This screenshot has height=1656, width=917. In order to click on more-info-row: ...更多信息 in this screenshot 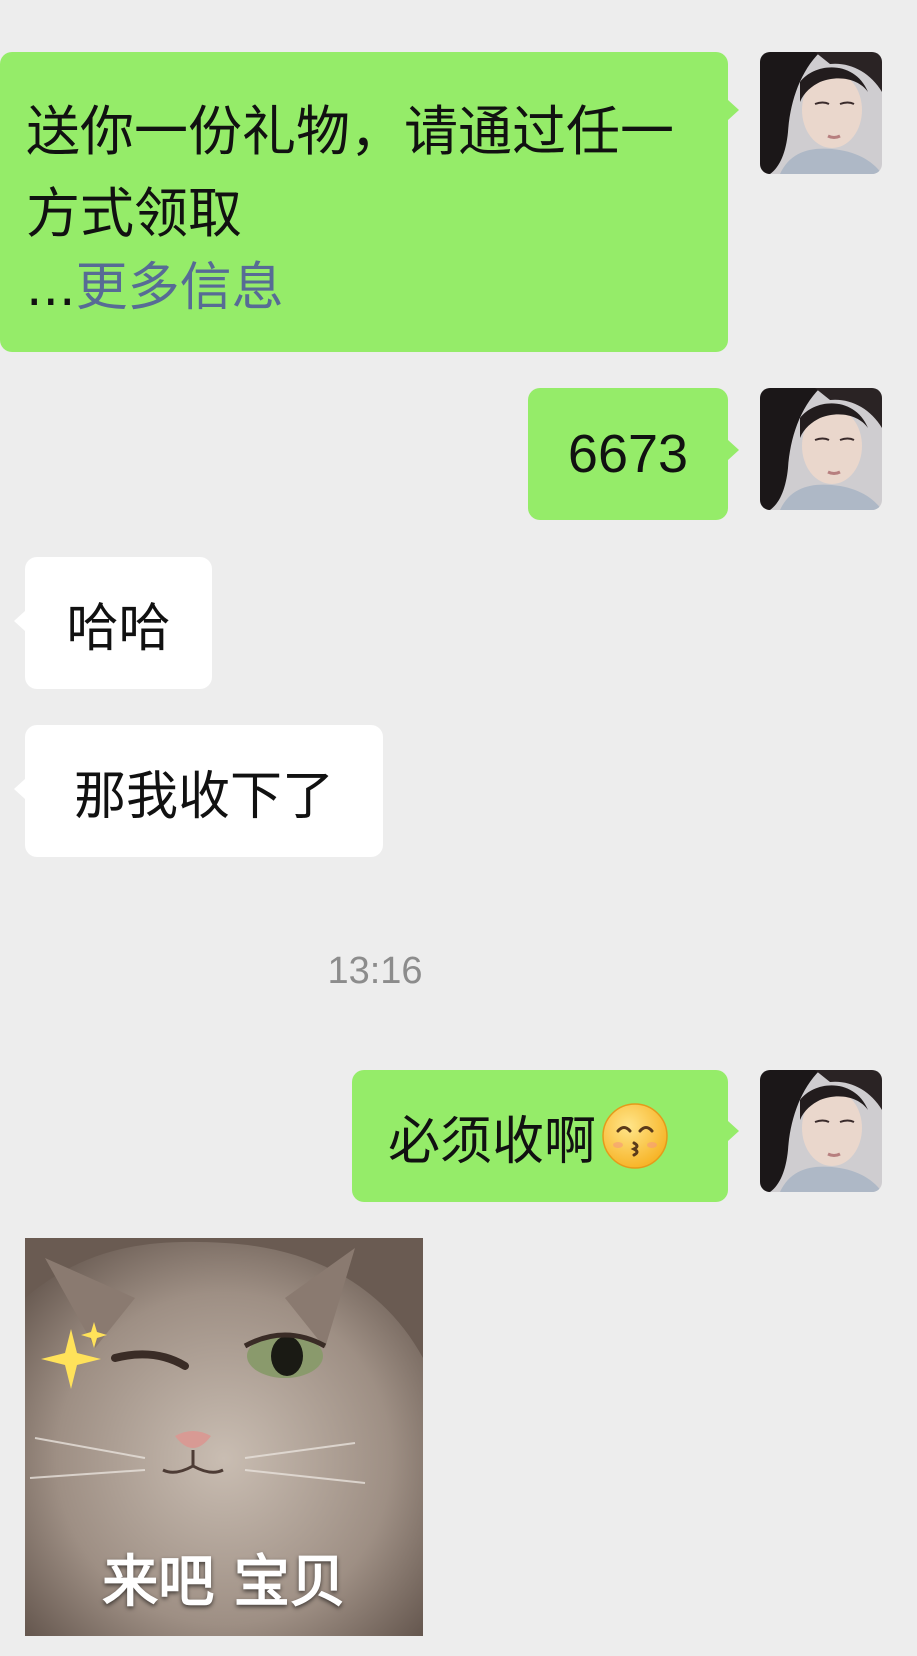, I will do `click(155, 288)`.